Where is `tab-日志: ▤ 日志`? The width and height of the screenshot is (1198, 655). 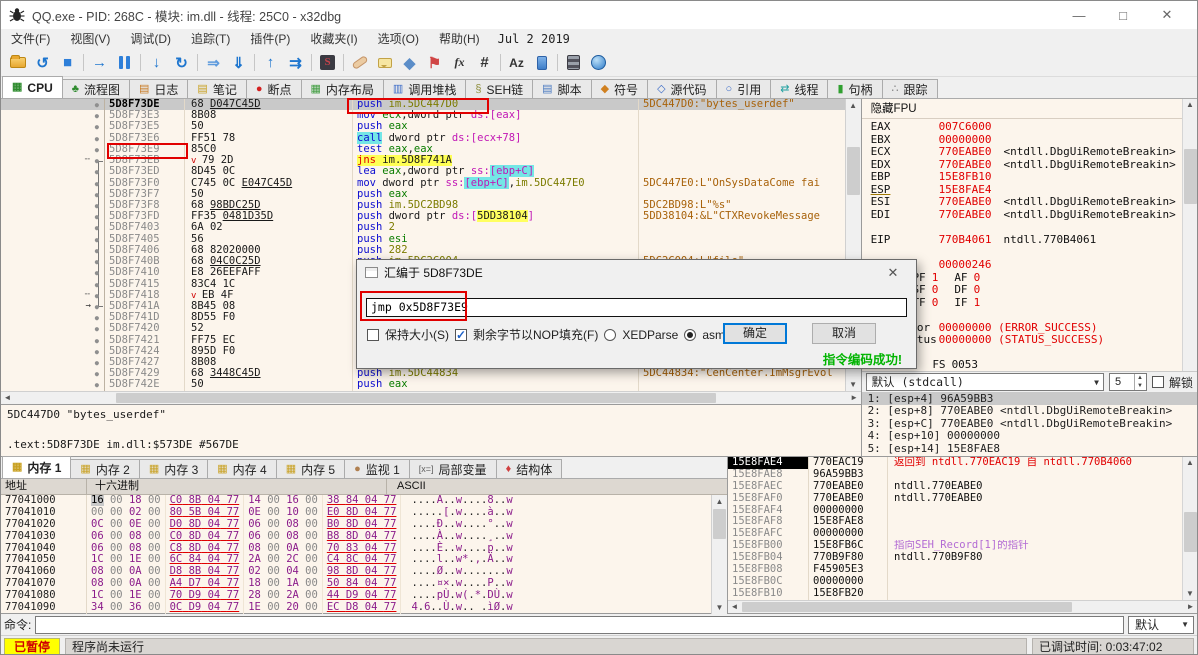 tab-日志: ▤ 日志 is located at coordinates (158, 88).